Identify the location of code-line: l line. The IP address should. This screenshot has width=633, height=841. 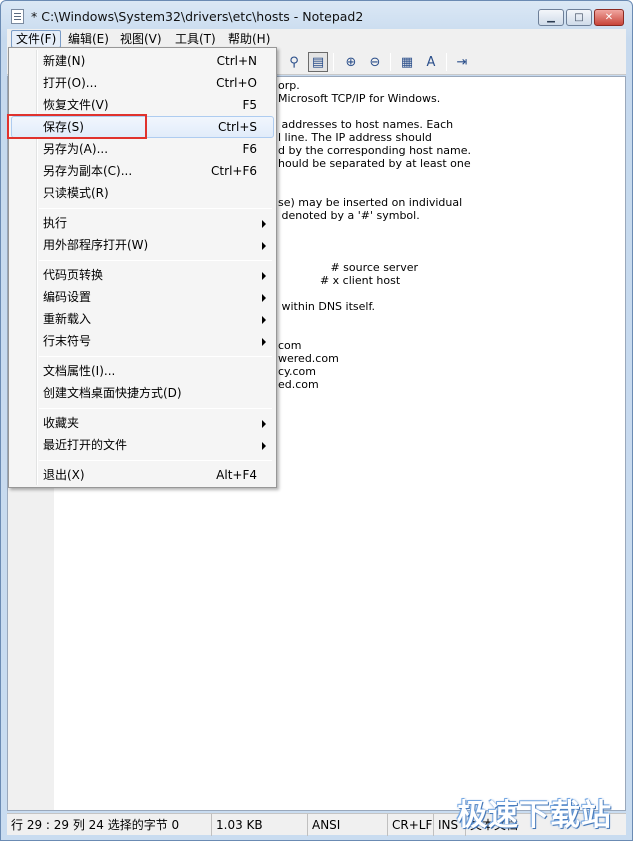
(355, 137).